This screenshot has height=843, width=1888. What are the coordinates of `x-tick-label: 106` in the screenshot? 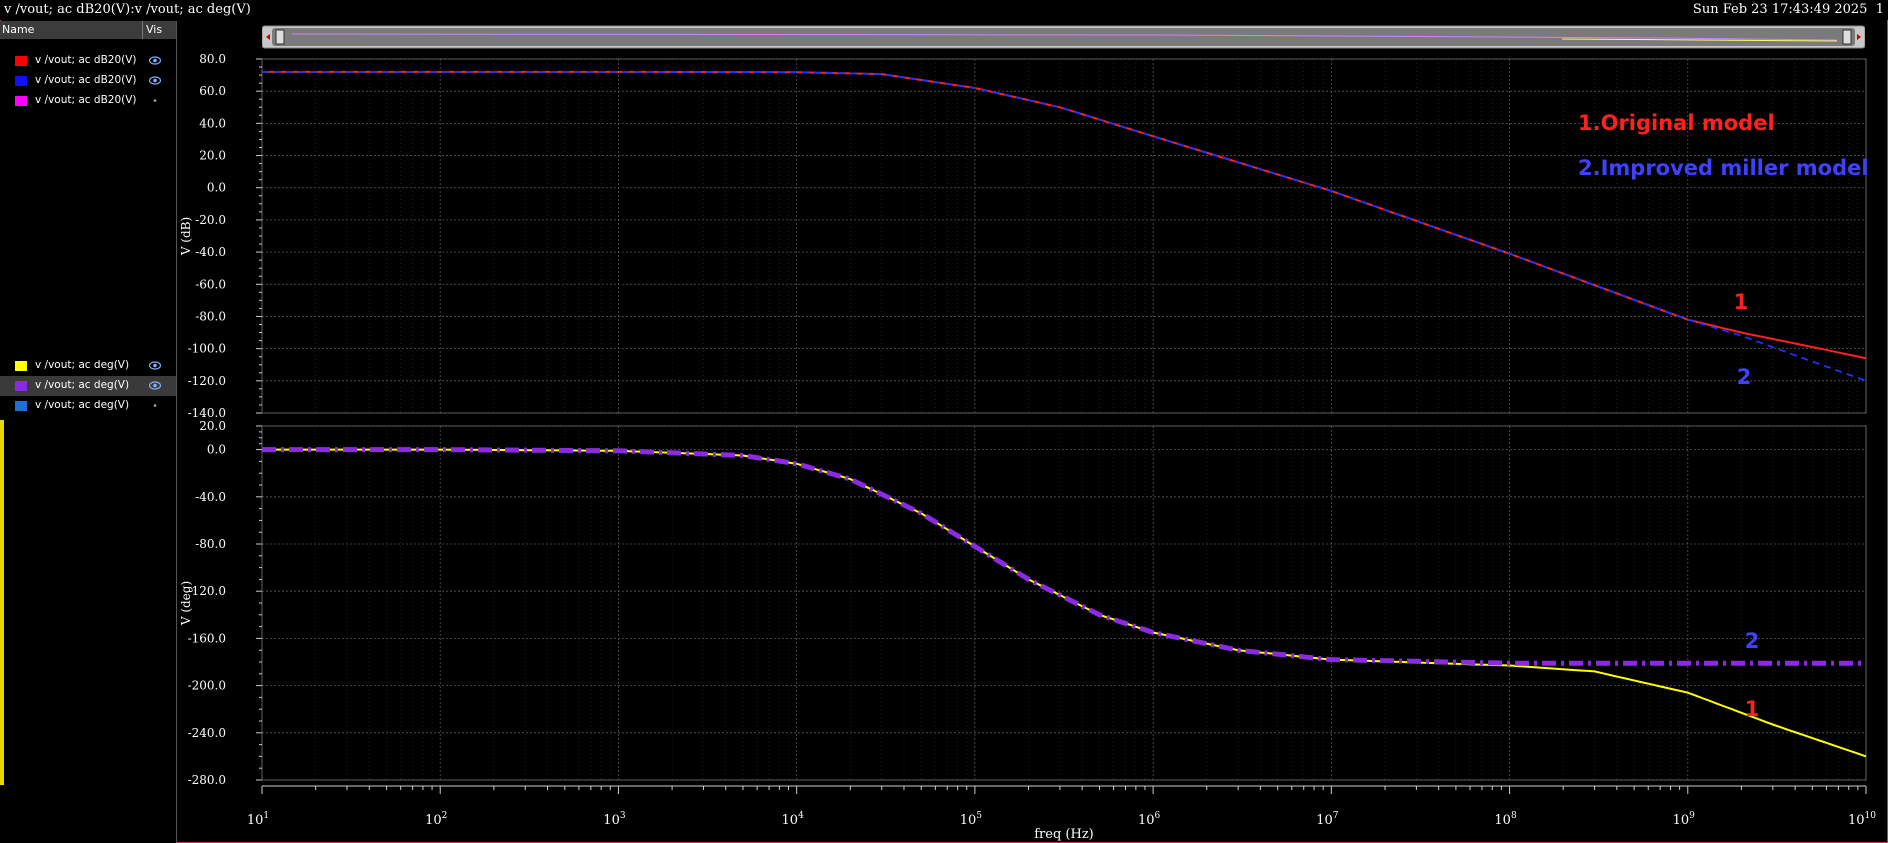 It's located at (1149, 819).